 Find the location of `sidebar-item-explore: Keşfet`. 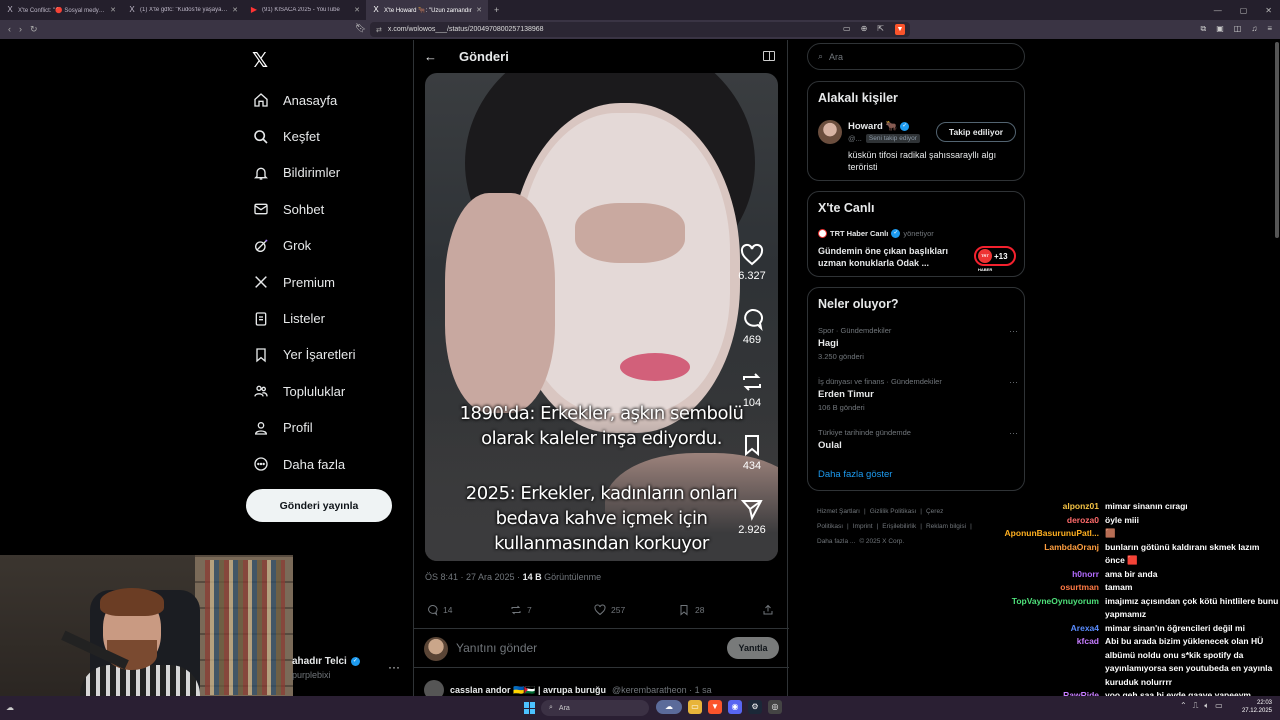

sidebar-item-explore: Keşfet is located at coordinates (304, 136).